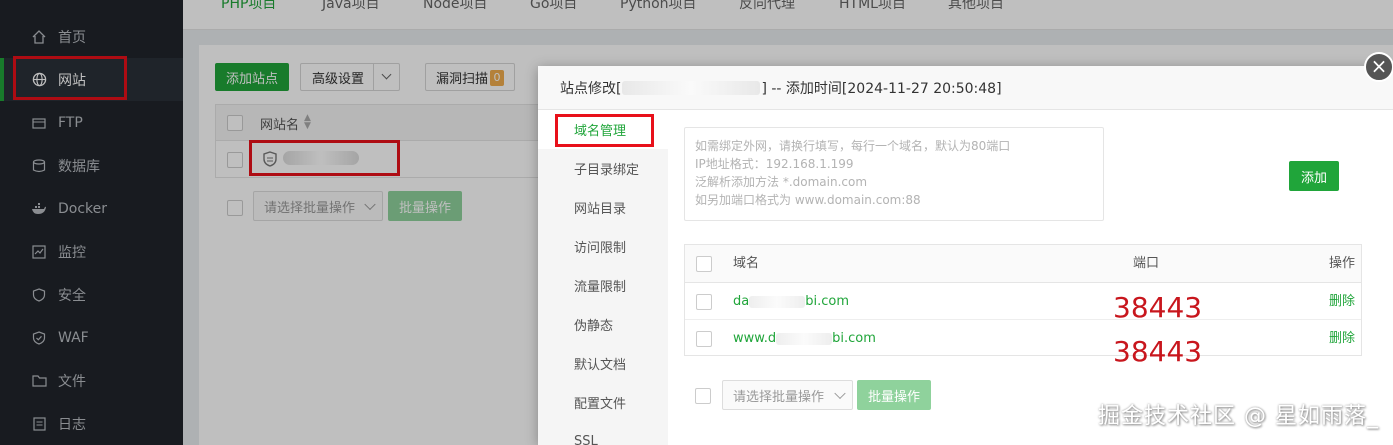 This screenshot has width=1393, height=445. I want to click on domain-cell: www.d bi.com, so click(804, 338).